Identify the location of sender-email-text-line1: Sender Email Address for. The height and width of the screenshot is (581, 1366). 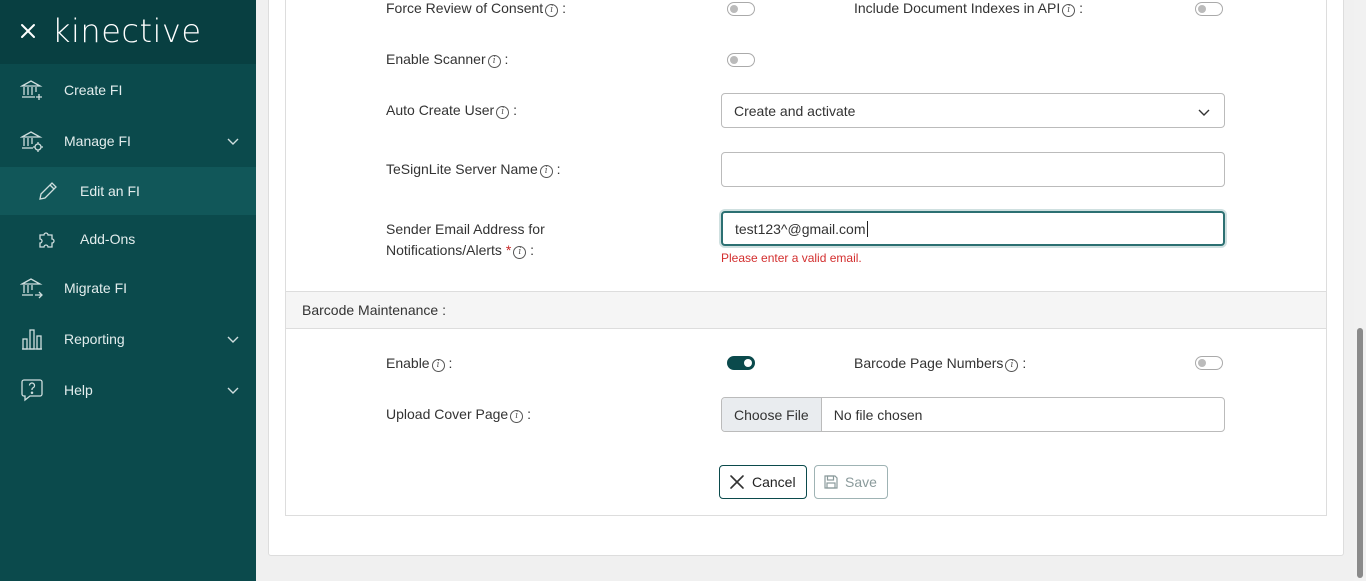
(465, 229).